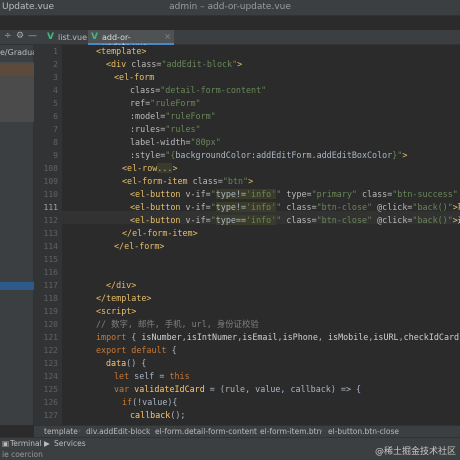 The height and width of the screenshot is (460, 460). What do you see at coordinates (415, 452) in the screenshot?
I see `watermark: @稀土掘金技术社区` at bounding box center [415, 452].